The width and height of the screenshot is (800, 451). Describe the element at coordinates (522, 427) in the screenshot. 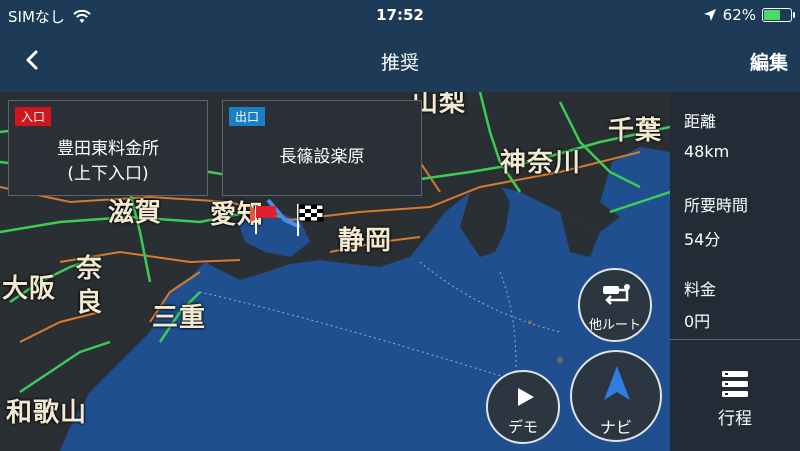

I see `demo-label: デモ` at that location.